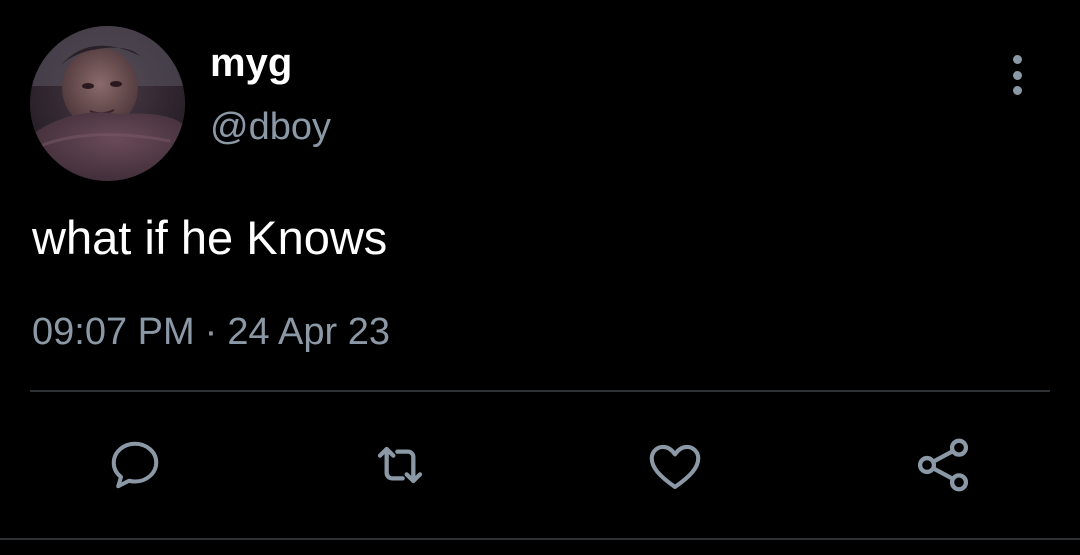 The height and width of the screenshot is (555, 1080). I want to click on bottom-divider, so click(540, 539).